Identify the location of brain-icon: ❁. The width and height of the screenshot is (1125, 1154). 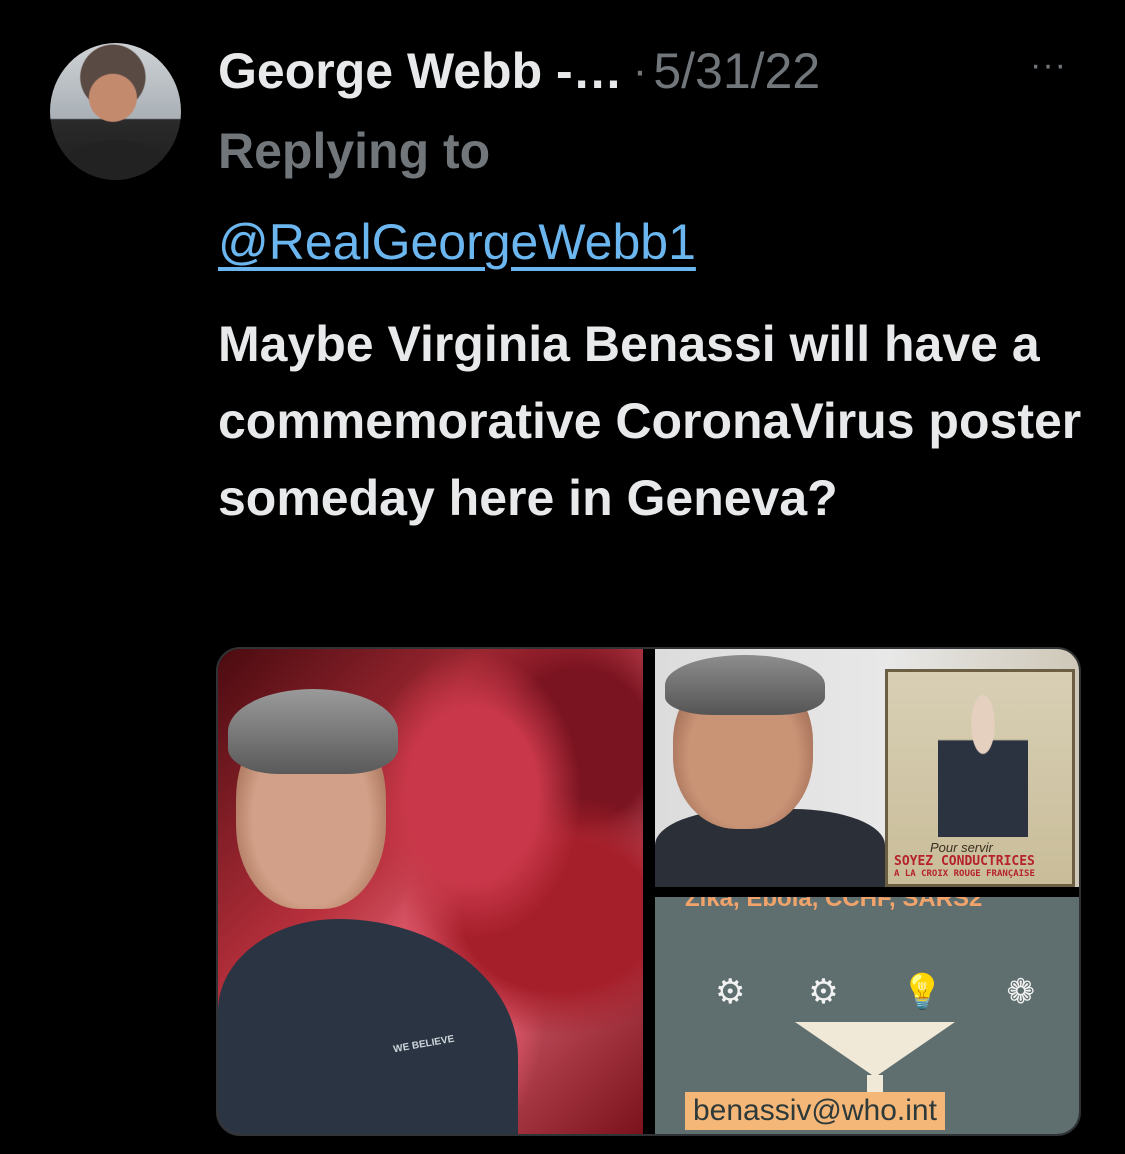
(1020, 992).